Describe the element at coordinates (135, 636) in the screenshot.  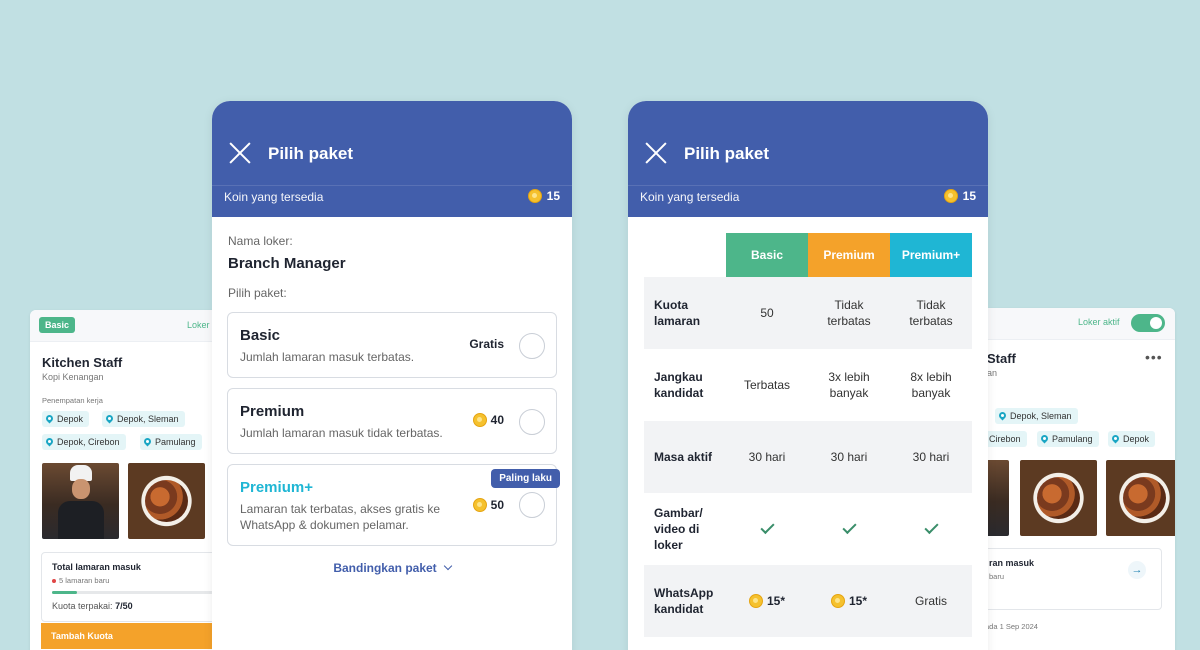
I see `add-quota-button: Tambah Kuota` at that location.